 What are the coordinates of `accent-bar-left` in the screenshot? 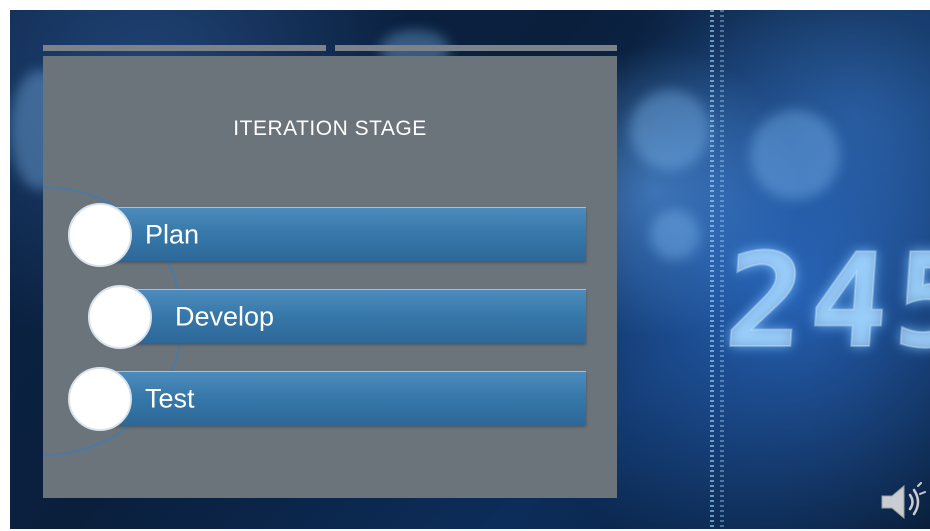 It's located at (184, 48).